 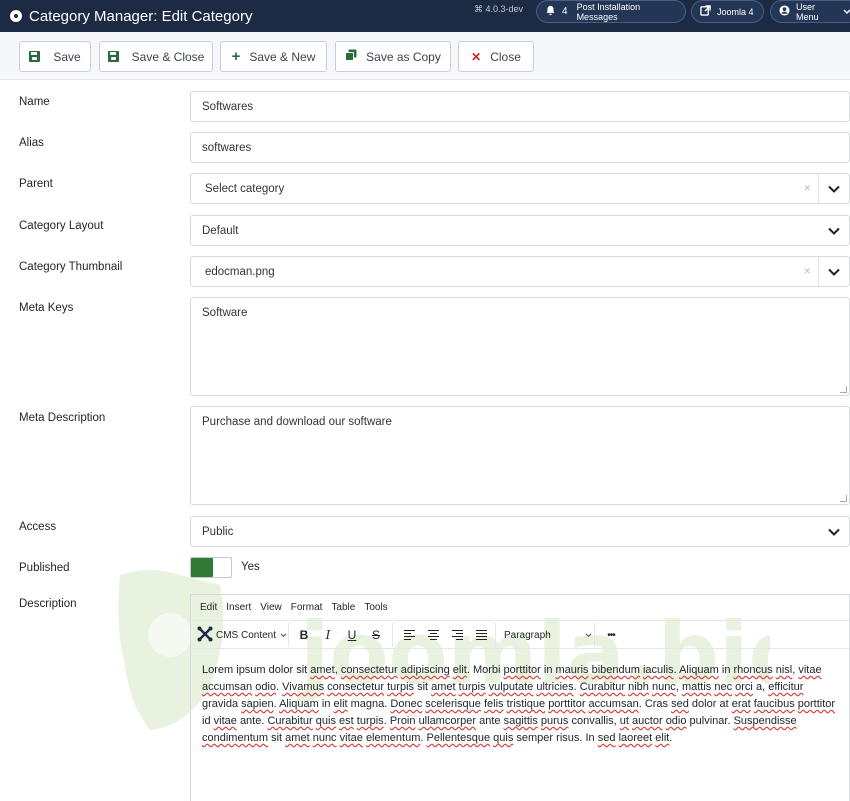 What do you see at coordinates (168, 56) in the screenshot?
I see `save-close-label: Save & Close` at bounding box center [168, 56].